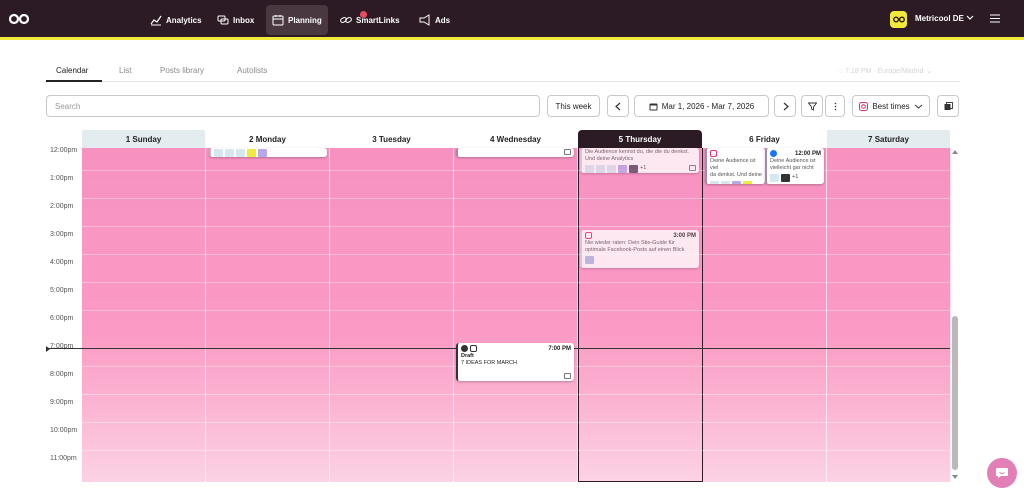 The width and height of the screenshot is (1024, 493). What do you see at coordinates (469, 348) in the screenshot?
I see `post-networks` at bounding box center [469, 348].